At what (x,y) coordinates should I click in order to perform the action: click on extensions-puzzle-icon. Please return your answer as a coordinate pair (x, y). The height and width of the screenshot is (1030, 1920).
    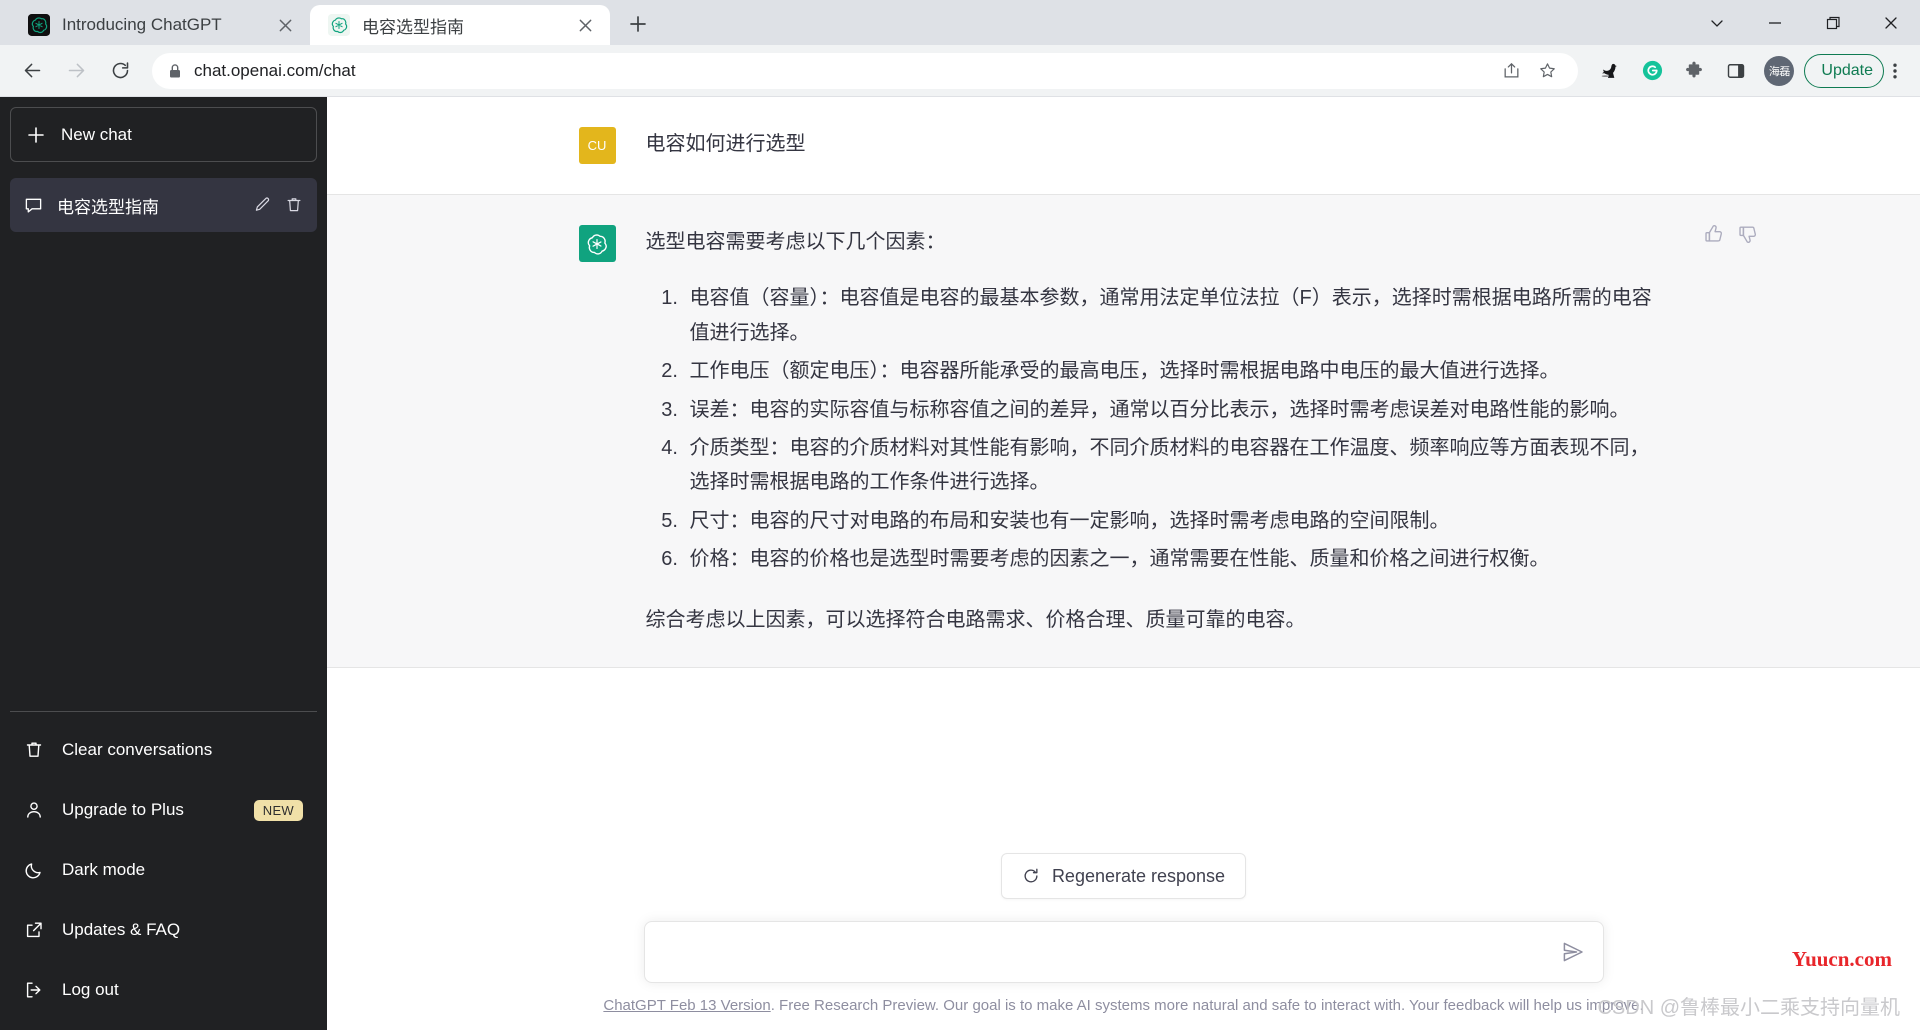
    Looking at the image, I should click on (1694, 71).